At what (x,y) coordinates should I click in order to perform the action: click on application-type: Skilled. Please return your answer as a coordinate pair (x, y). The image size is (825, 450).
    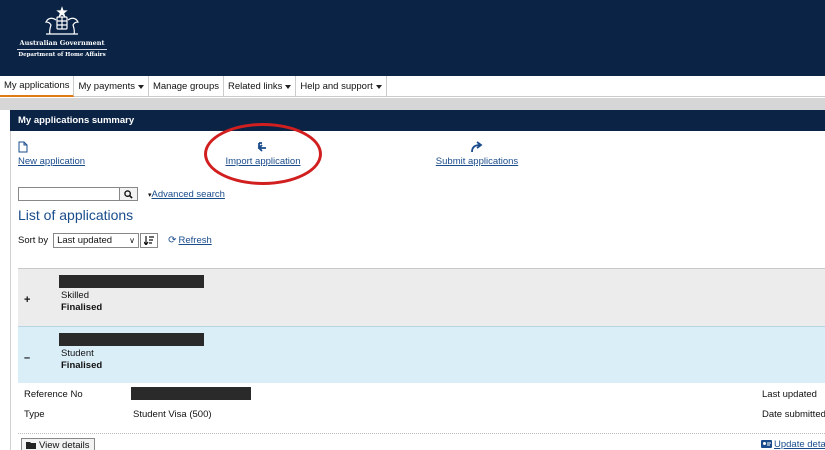
    Looking at the image, I should click on (75, 295).